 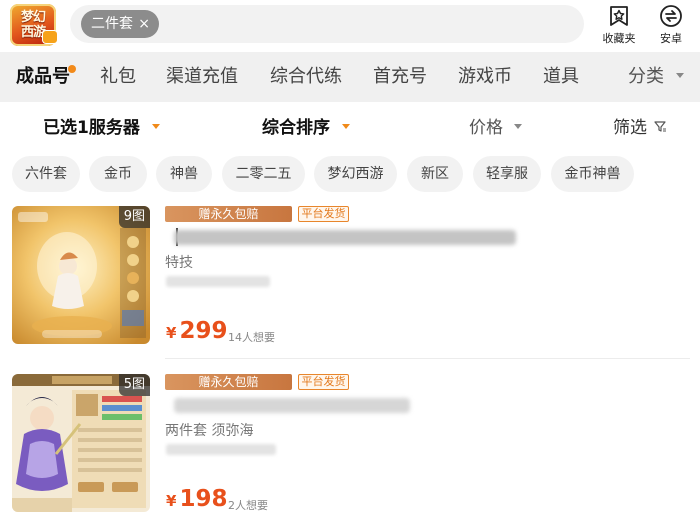 What do you see at coordinates (203, 331) in the screenshot?
I see `price-value: 299` at bounding box center [203, 331].